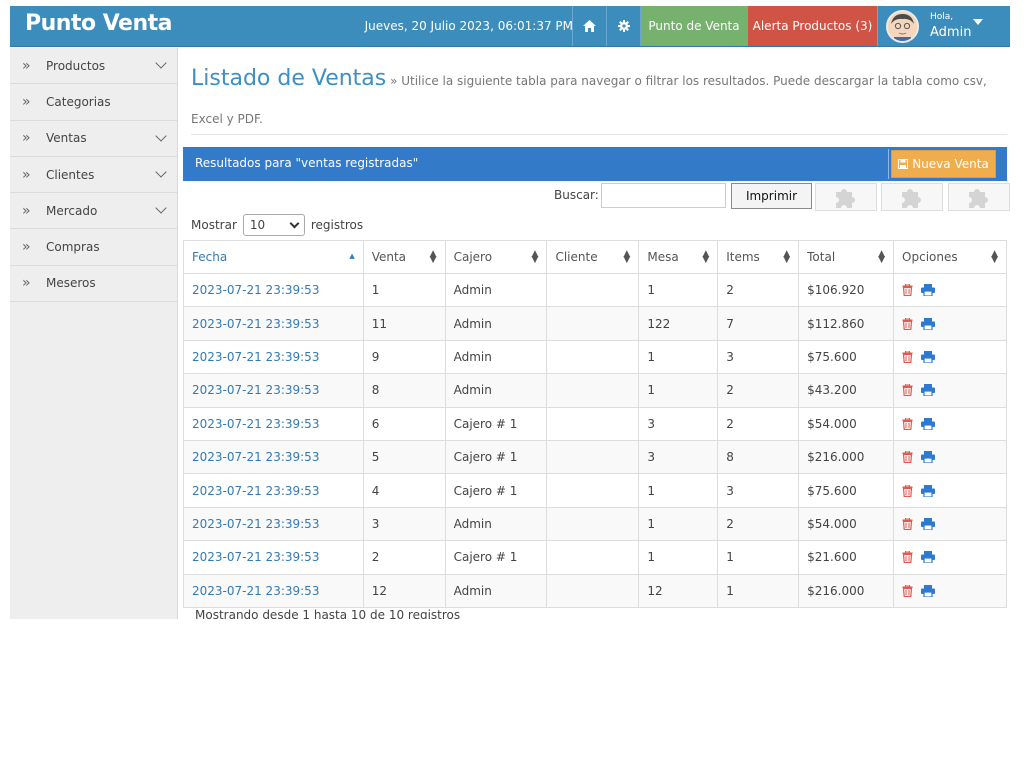 Image resolution: width=1024 pixels, height=768 pixels. What do you see at coordinates (72, 210) in the screenshot?
I see `sidebar-item-label: Mercado` at bounding box center [72, 210].